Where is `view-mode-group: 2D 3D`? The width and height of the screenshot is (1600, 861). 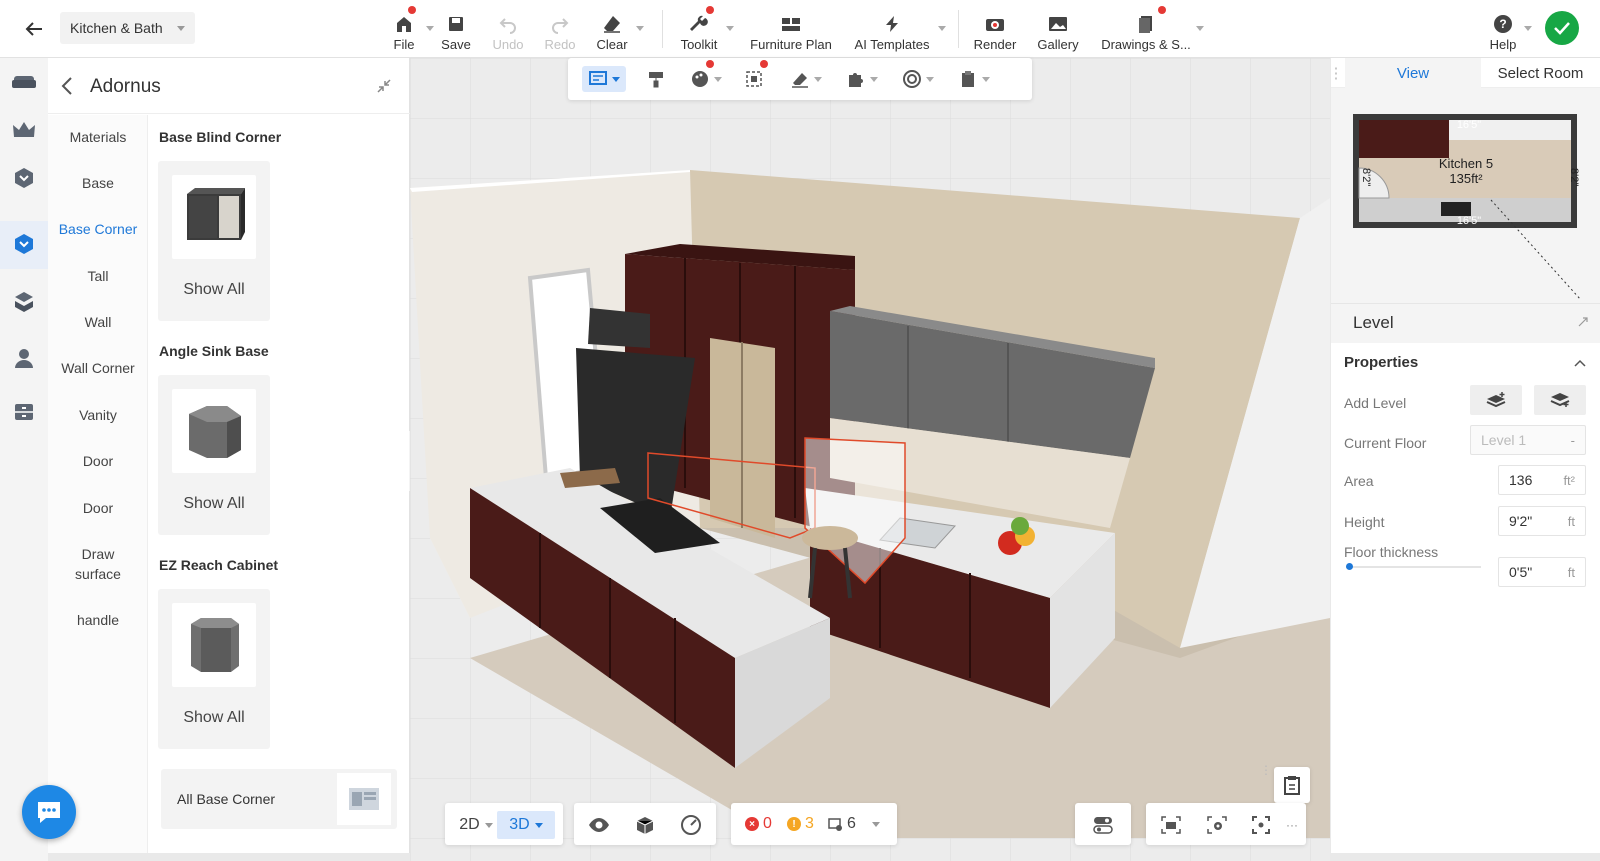
view-mode-group: 2D 3D is located at coordinates (504, 824).